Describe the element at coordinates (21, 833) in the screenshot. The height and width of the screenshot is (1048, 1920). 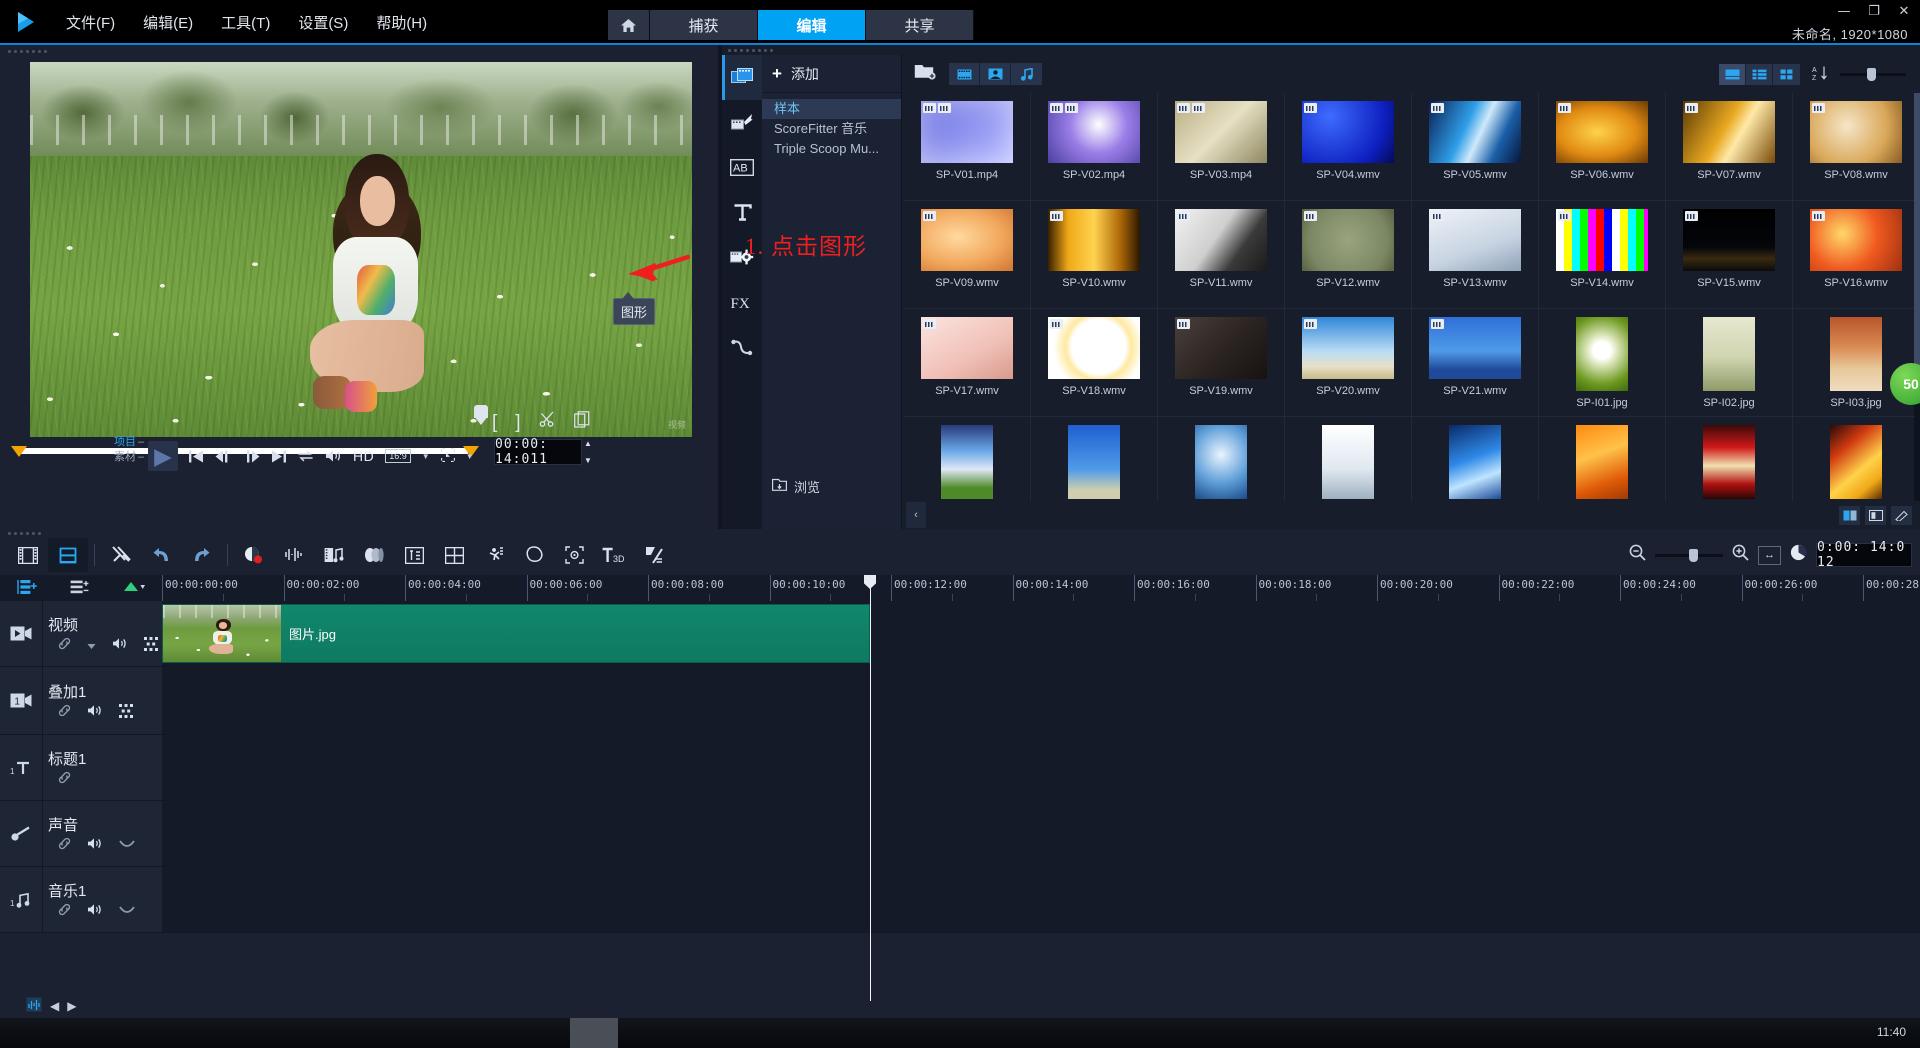
I see `voice-track-icon` at that location.